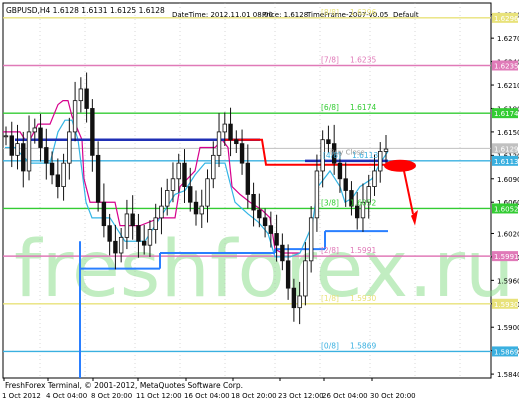  What do you see at coordinates (508, 180) in the screenshot?
I see `price-axis-label: 1.6090` at bounding box center [508, 180].